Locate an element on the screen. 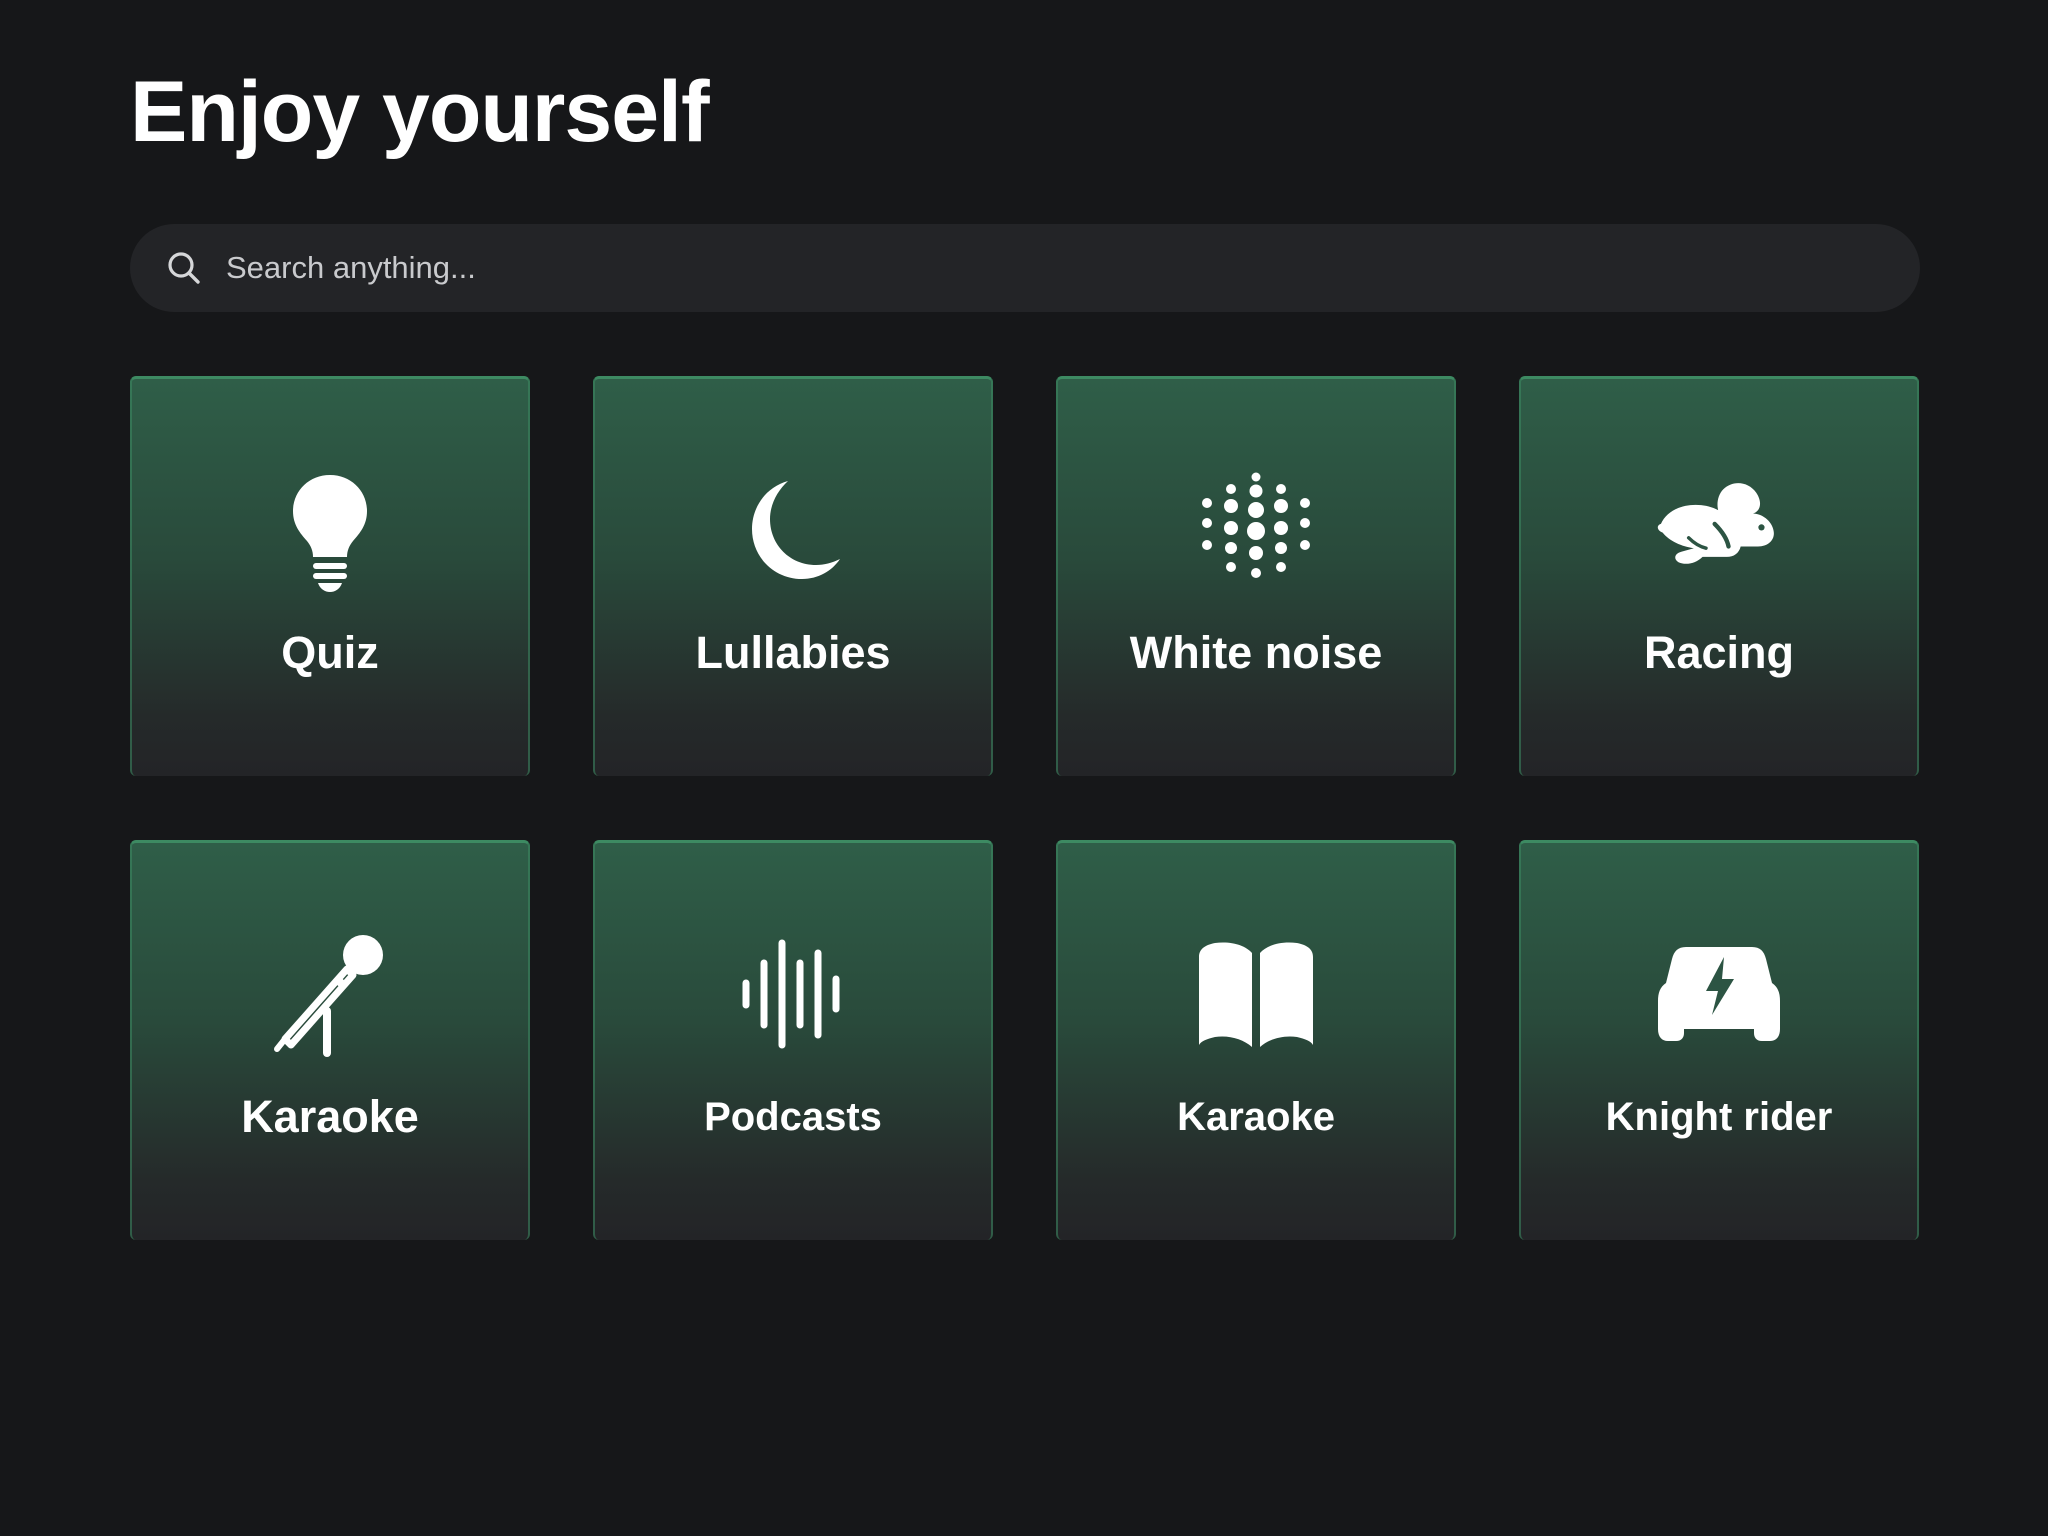 The image size is (2048, 1536). tile-label: Racing is located at coordinates (1719, 652).